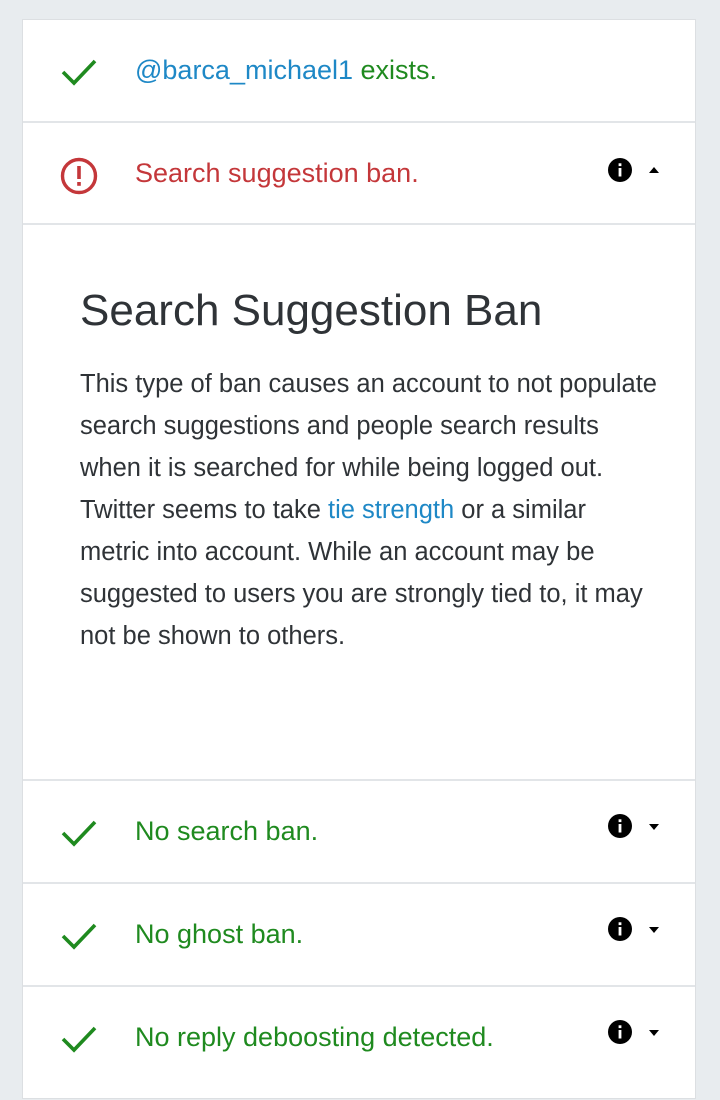  I want to click on result-row-exists: @barca_michael1 exists., so click(359, 71).